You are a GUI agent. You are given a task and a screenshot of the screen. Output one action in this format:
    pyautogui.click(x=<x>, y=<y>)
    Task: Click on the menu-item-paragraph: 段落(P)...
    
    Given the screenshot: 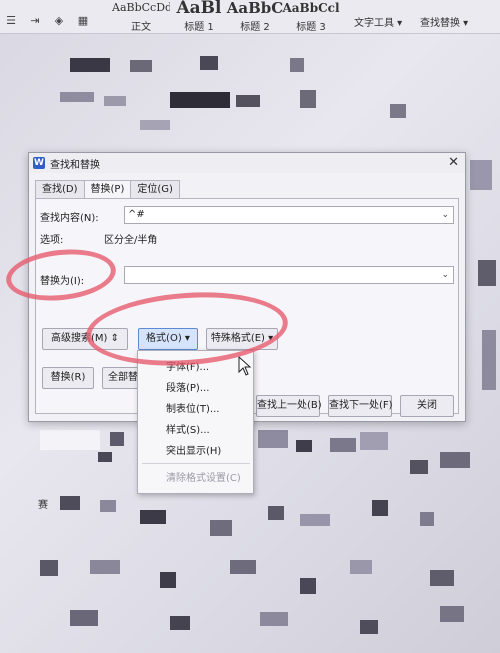 What is the action you would take?
    pyautogui.click(x=187, y=386)
    